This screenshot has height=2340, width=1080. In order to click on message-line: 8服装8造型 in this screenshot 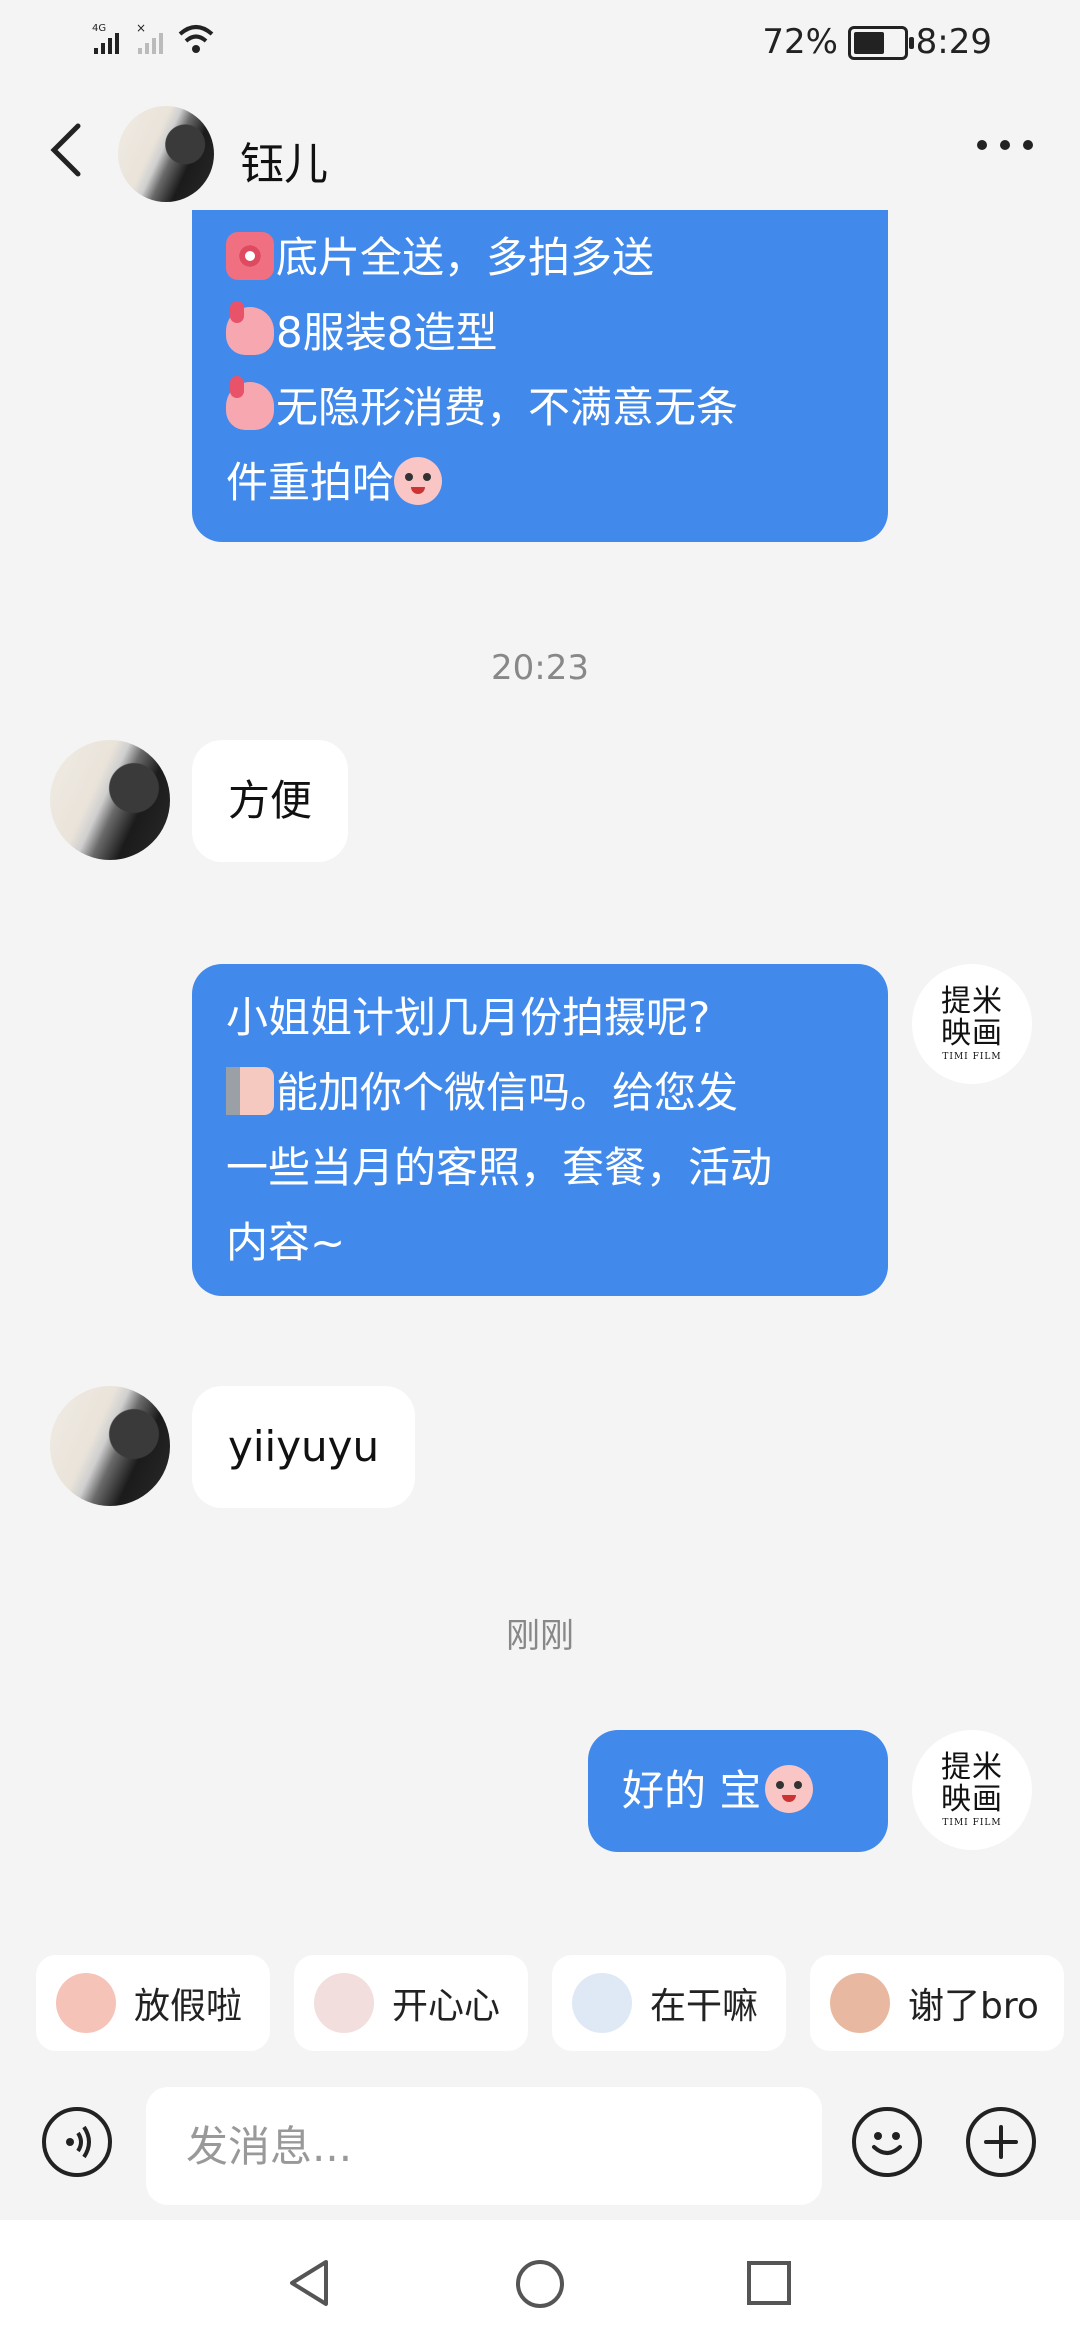, I will do `click(540, 332)`.